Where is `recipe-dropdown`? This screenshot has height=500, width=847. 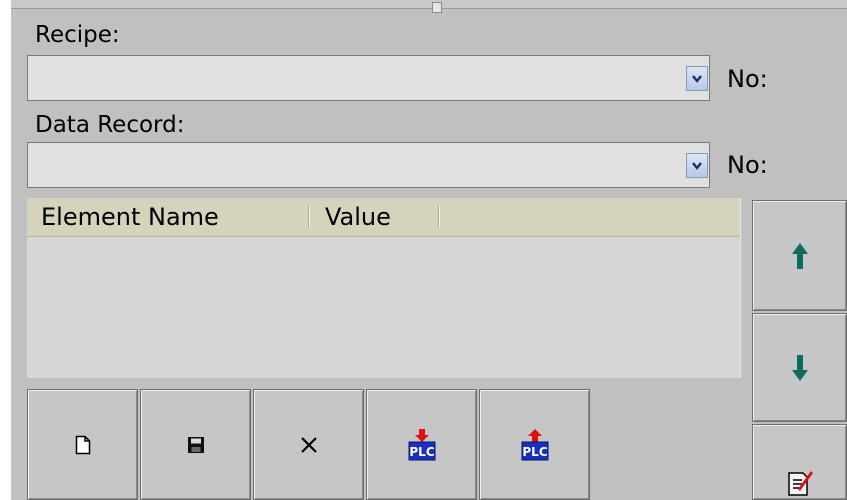 recipe-dropdown is located at coordinates (368, 78).